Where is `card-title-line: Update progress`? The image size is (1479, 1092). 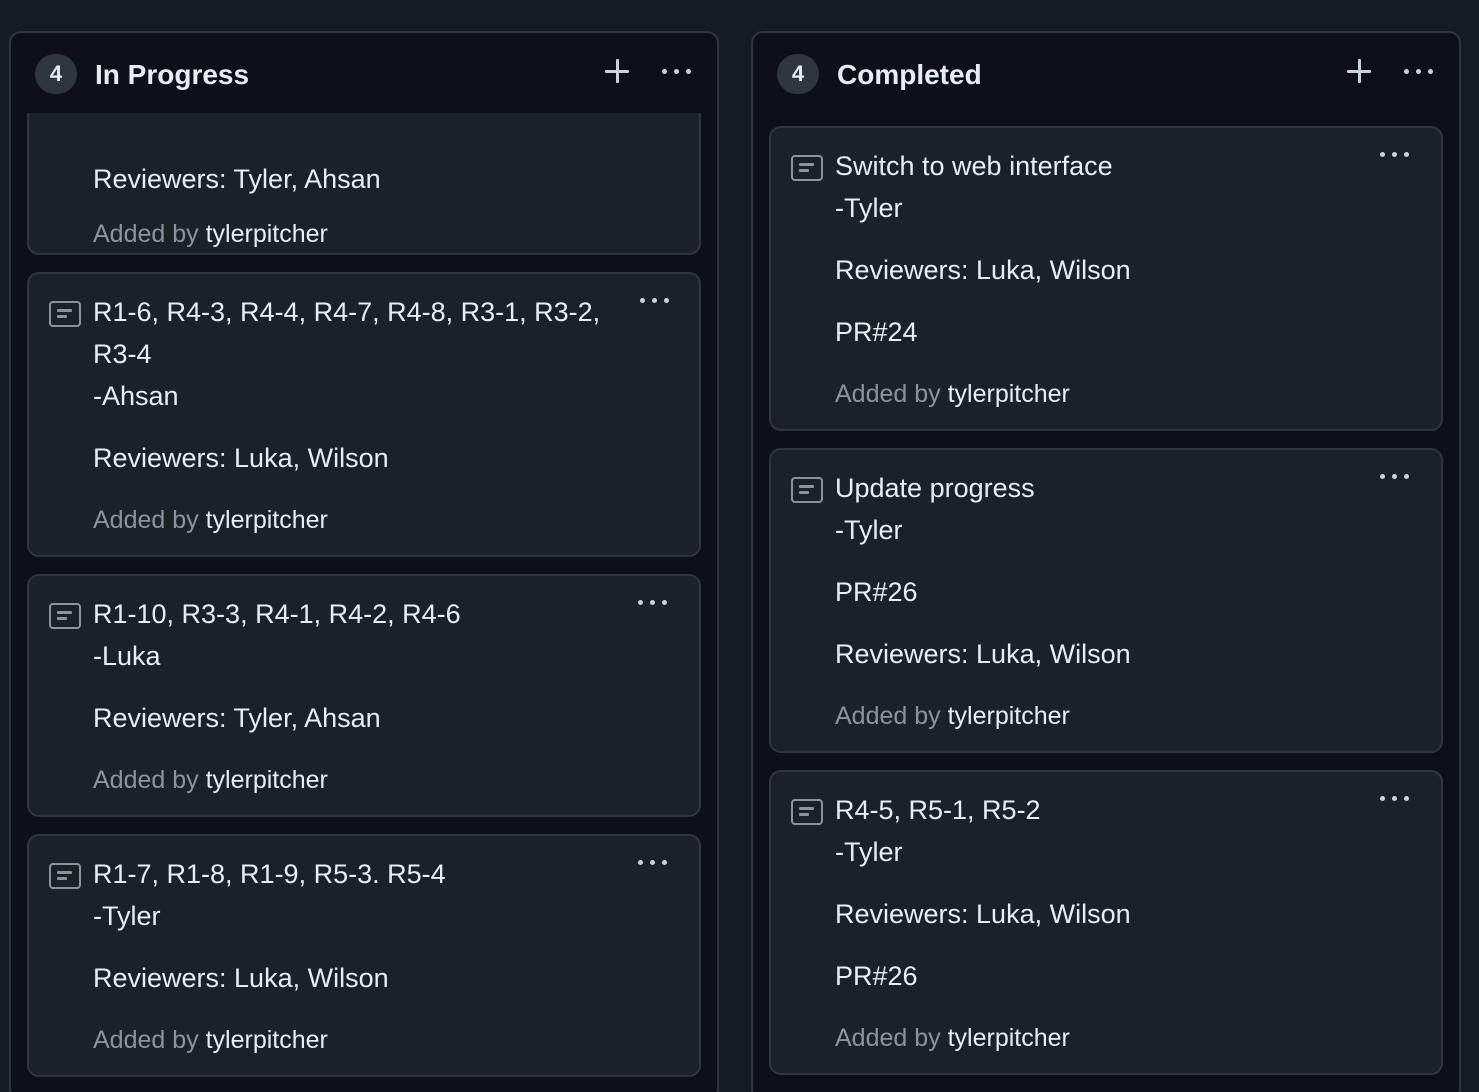
card-title-line: Update progress is located at coordinates (935, 488).